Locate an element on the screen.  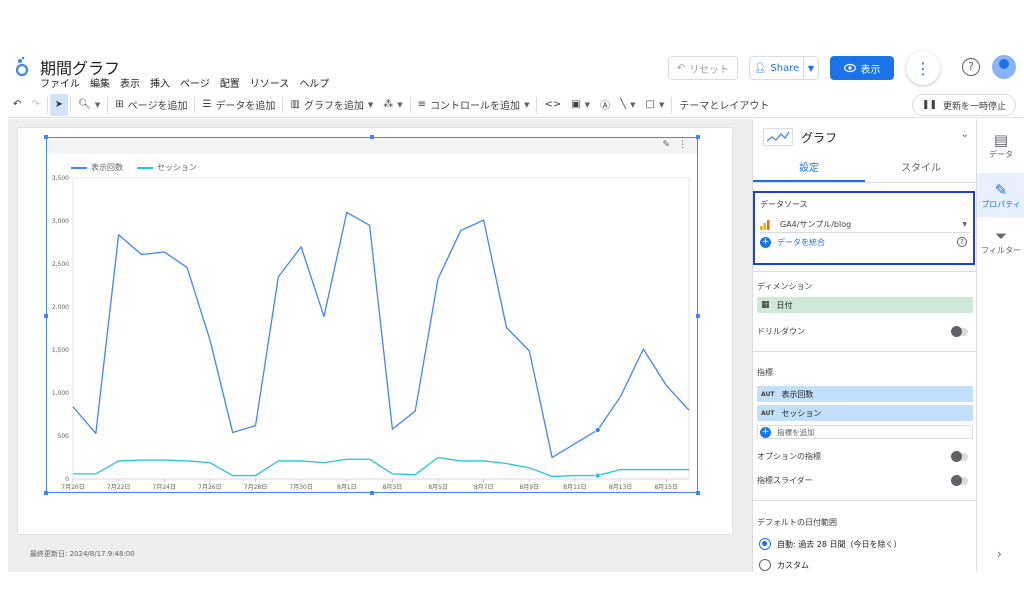
optional-metric-toggle is located at coordinates (959, 456).